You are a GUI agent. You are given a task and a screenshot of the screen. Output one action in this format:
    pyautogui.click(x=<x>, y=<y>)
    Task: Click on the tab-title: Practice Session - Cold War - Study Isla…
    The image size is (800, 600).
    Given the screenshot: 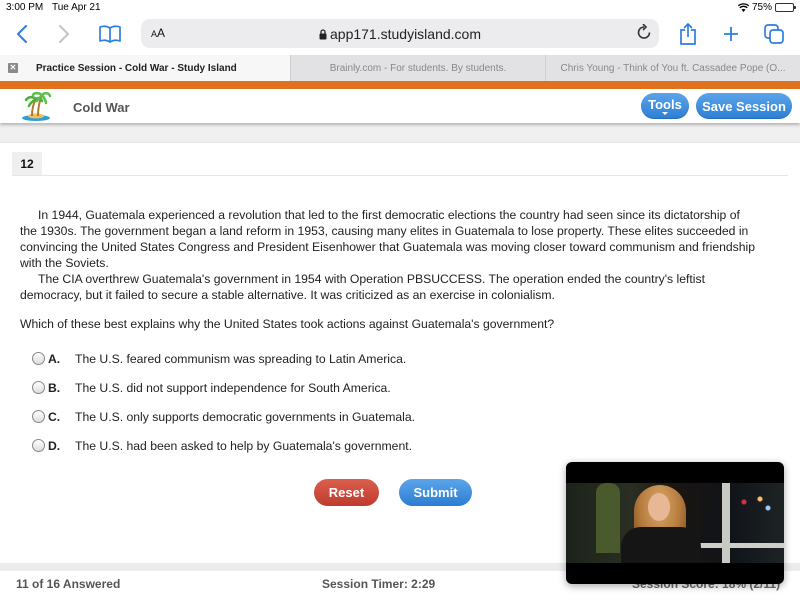 What is the action you would take?
    pyautogui.click(x=136, y=68)
    